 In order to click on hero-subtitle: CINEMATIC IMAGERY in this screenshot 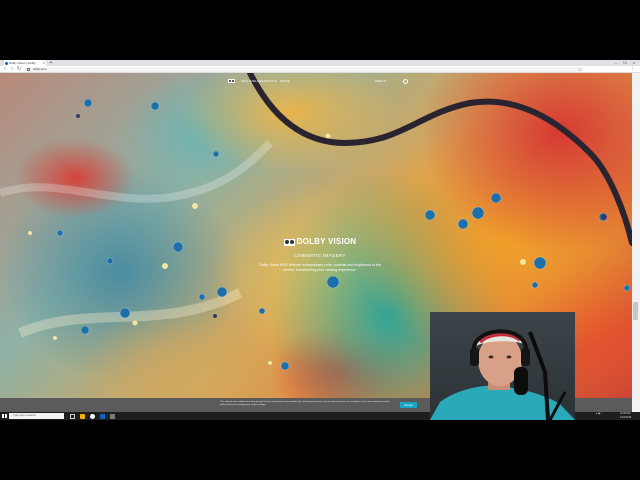, I will do `click(320, 255)`.